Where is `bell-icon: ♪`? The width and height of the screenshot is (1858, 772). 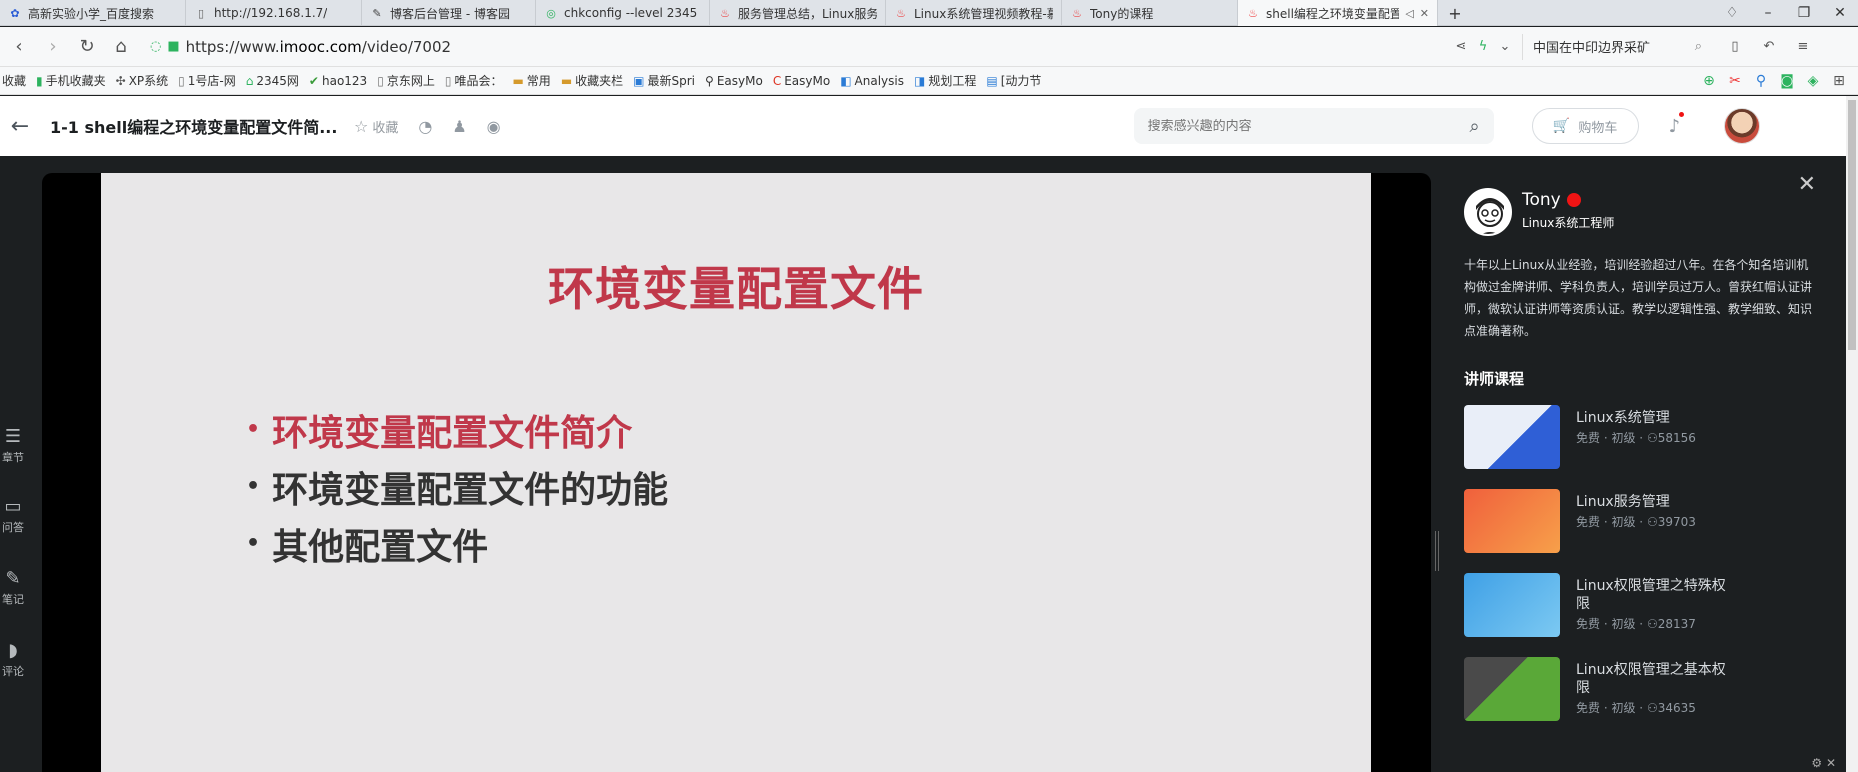 bell-icon: ♪ is located at coordinates (1677, 124).